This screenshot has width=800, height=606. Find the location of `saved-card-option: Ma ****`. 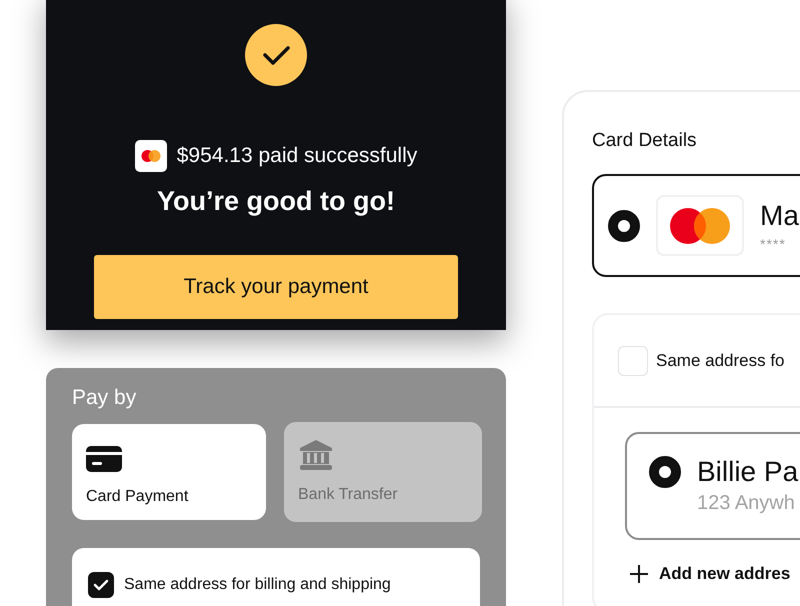

saved-card-option: Ma **** is located at coordinates (696, 225).